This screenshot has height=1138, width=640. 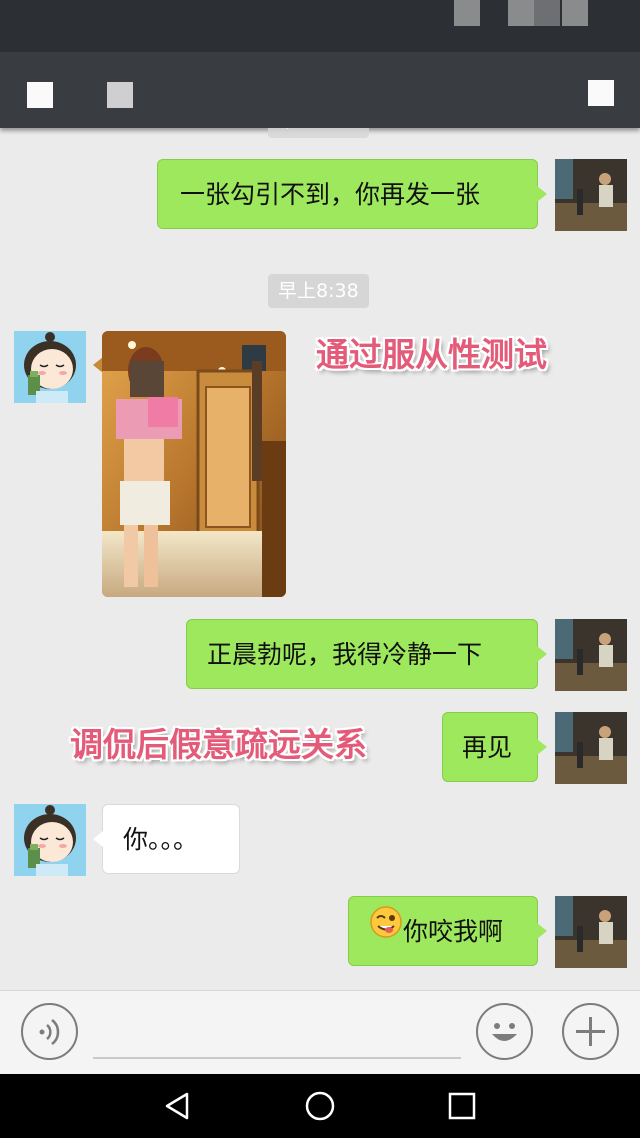 I want to click on message-bubble-sent: 正晨勃呢，我得冷静一下, so click(x=366, y=654).